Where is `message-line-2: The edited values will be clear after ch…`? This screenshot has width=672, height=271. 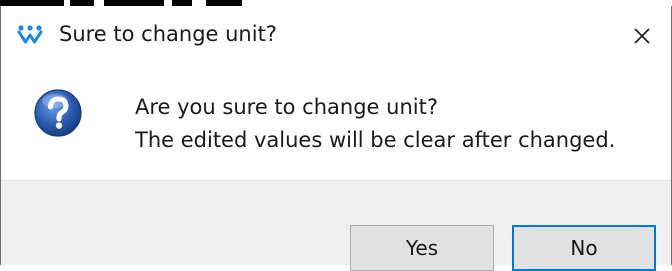 message-line-2: The edited values will be clear after ch… is located at coordinates (375, 140).